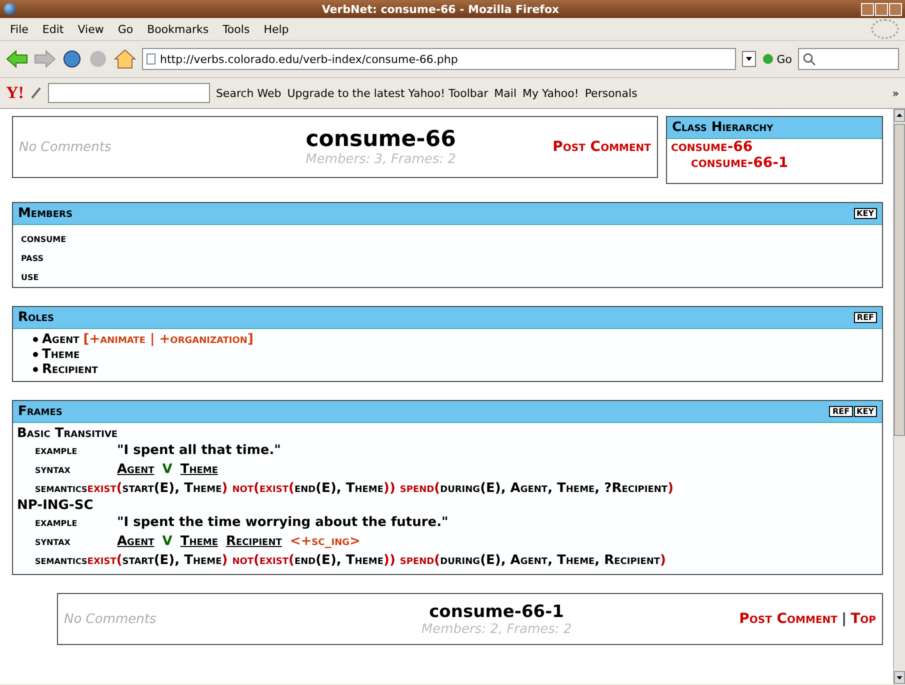 The image size is (905, 685). Describe the element at coordinates (899, 115) in the screenshot. I see `scroll-up-icon` at that location.